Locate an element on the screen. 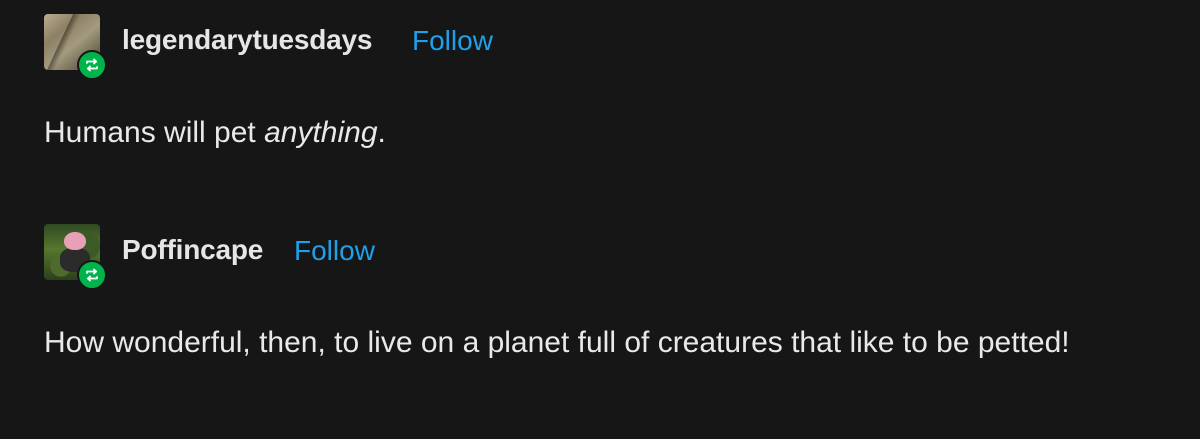  username: legendarytuesdays is located at coordinates (247, 40).